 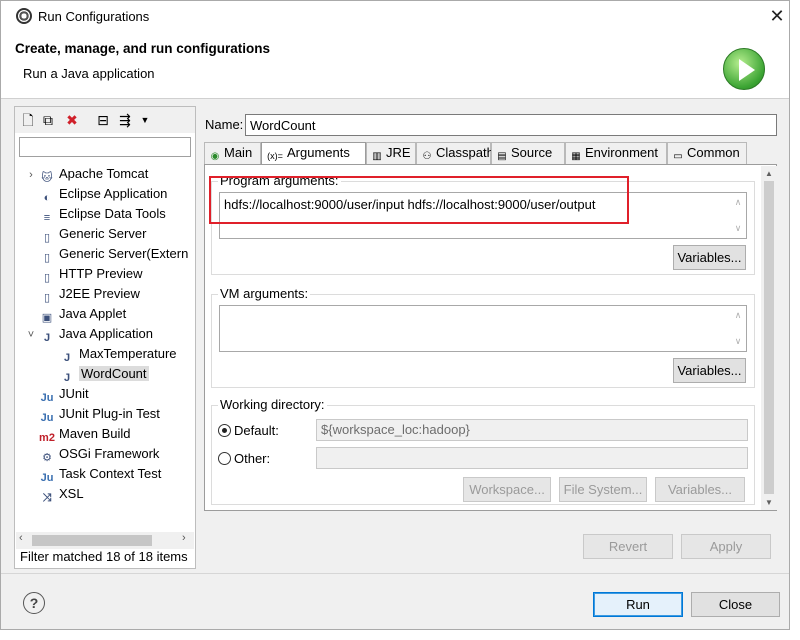 What do you see at coordinates (109, 413) in the screenshot?
I see `tree-item-label: JUnit Plug-in Test` at bounding box center [109, 413].